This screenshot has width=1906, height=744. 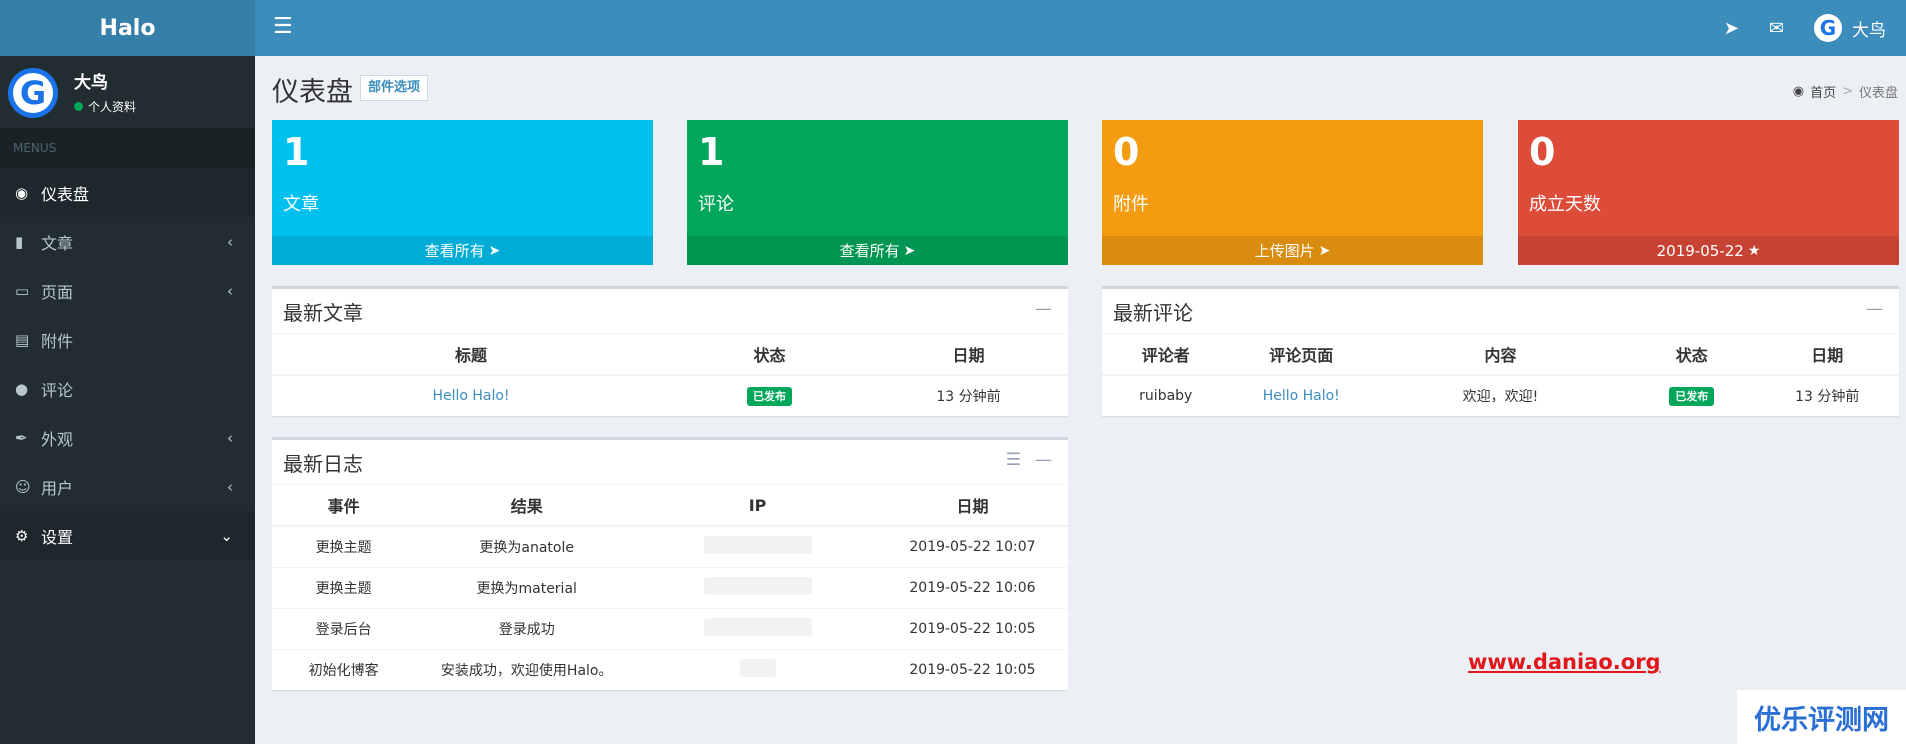 I want to click on latest-posts-box: 最新文章 — 标题 状态 日期 Hello Halo! 已发布 13 分钟前, so click(x=670, y=351).